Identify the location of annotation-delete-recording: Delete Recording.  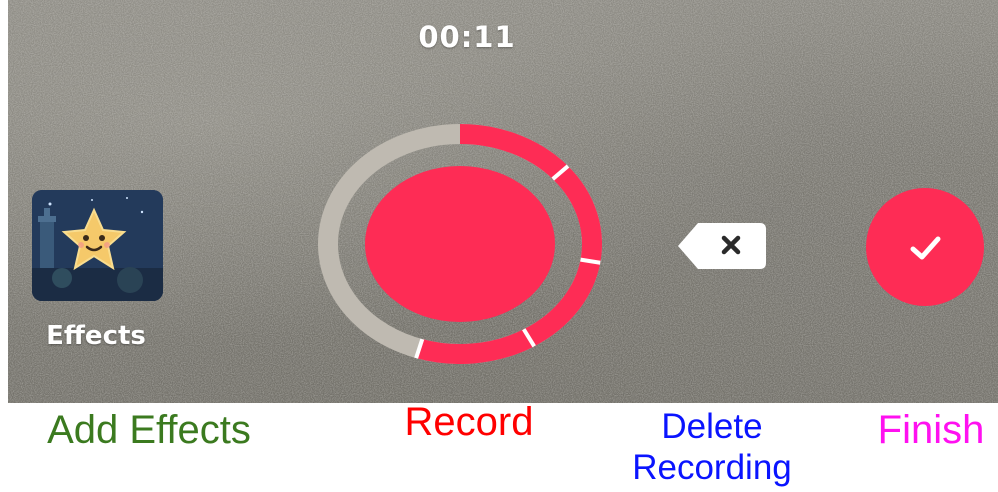
(712, 447).